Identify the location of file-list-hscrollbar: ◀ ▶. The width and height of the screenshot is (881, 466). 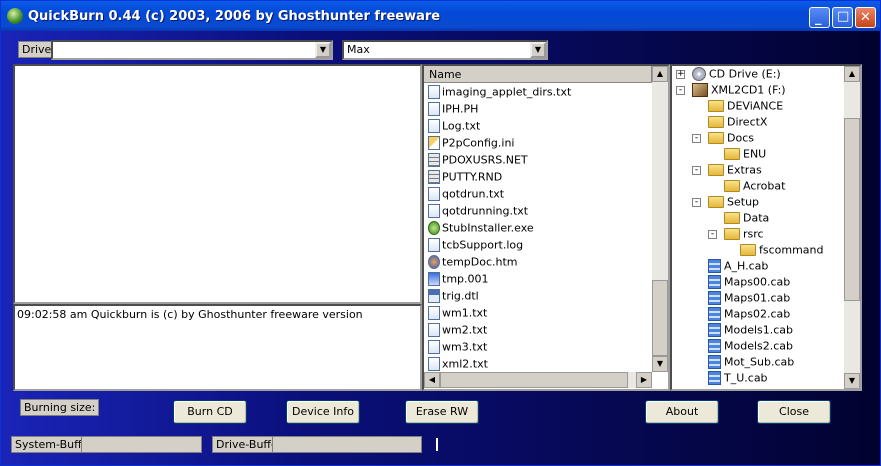
(538, 380).